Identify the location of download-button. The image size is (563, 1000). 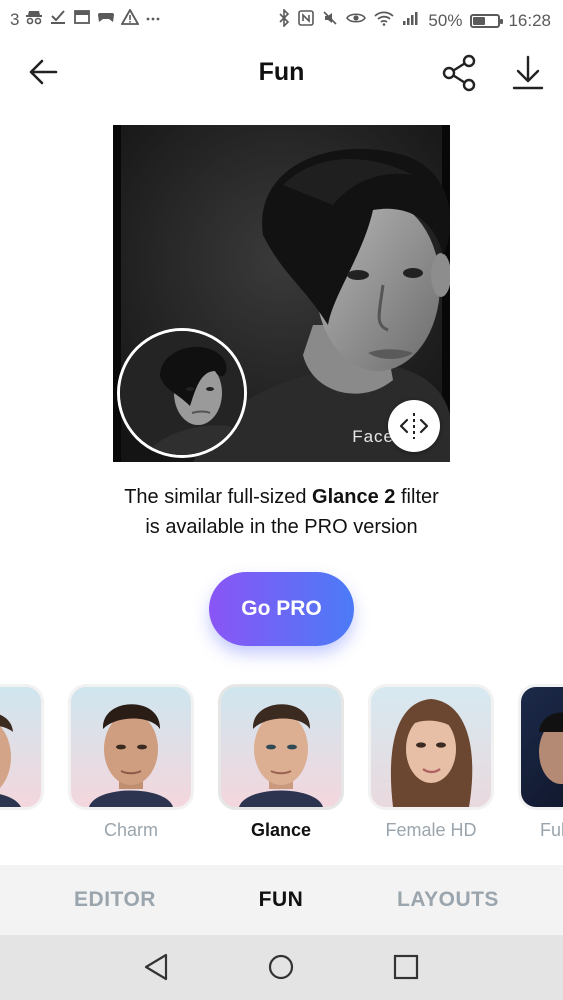
(528, 73).